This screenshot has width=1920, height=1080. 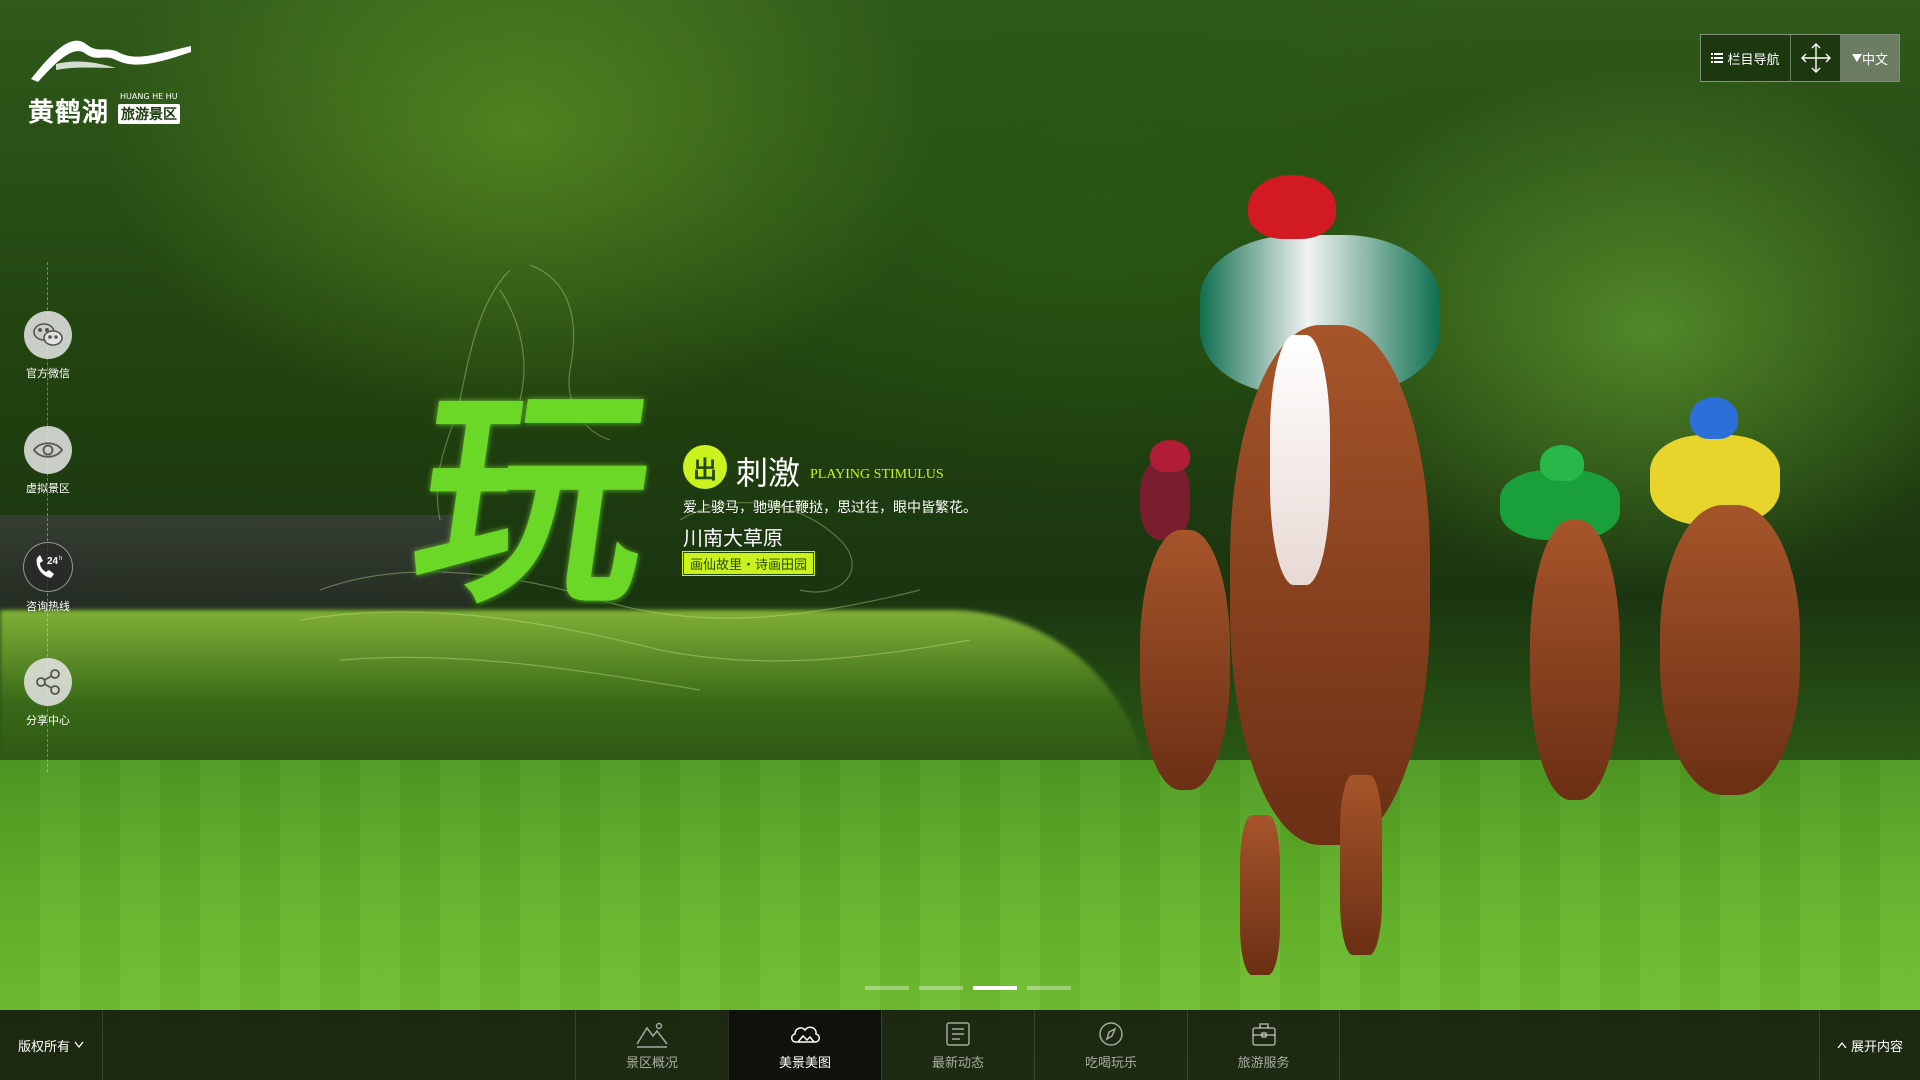 I want to click on site-logo: 黄鹤湖 HUANG HE HU 旅游景区, so click(x=111, y=76).